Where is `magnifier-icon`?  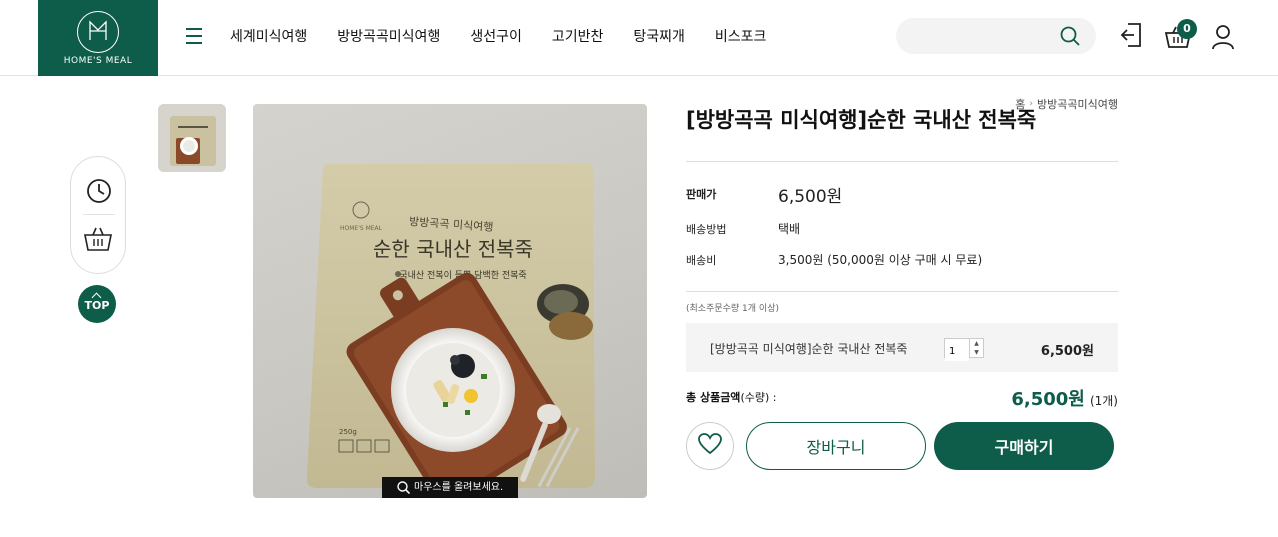
magnifier-icon is located at coordinates (404, 491).